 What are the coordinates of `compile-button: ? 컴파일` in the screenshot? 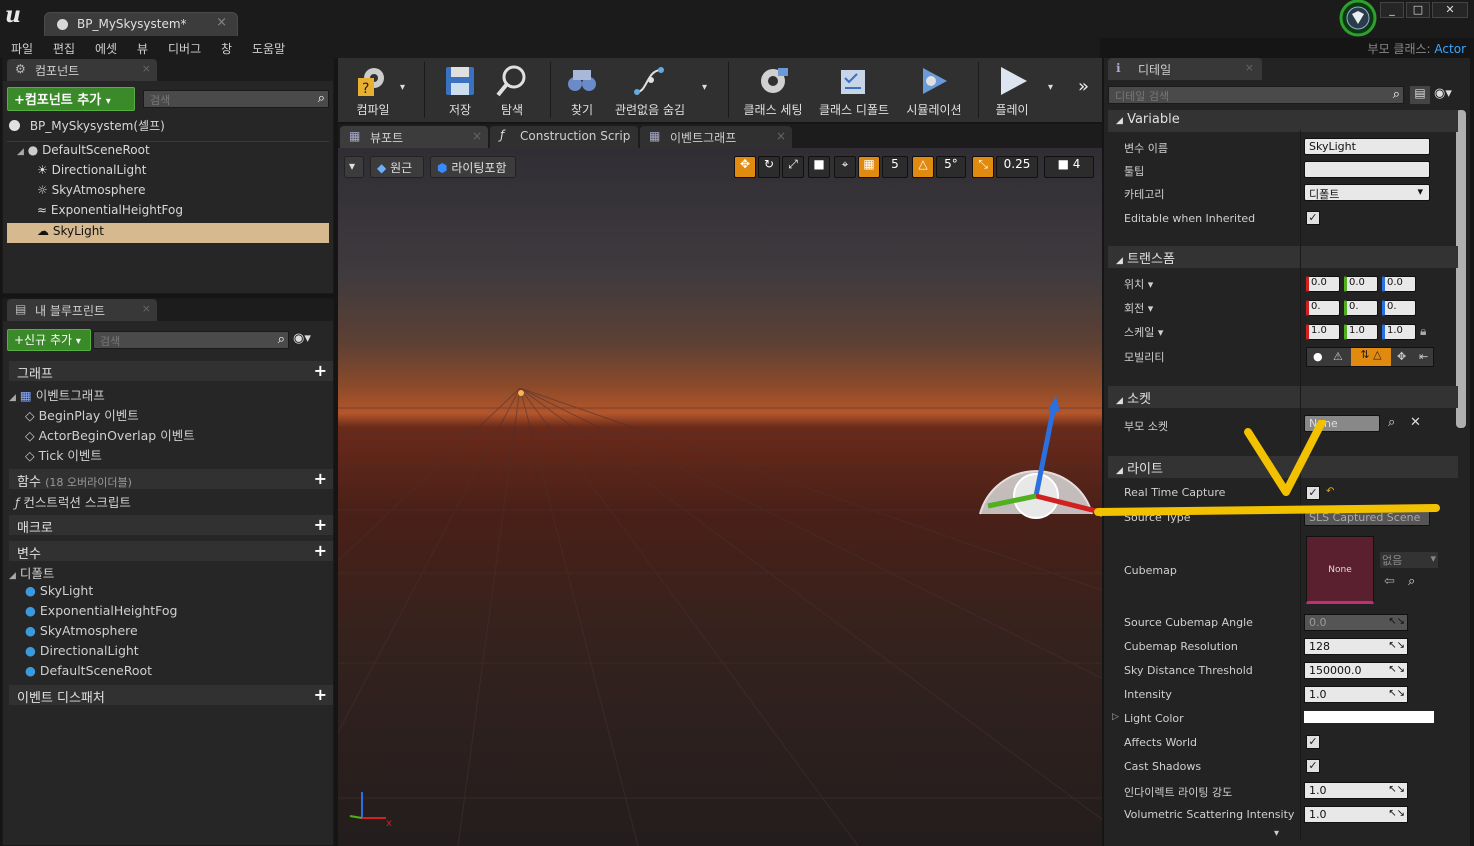 It's located at (373, 90).